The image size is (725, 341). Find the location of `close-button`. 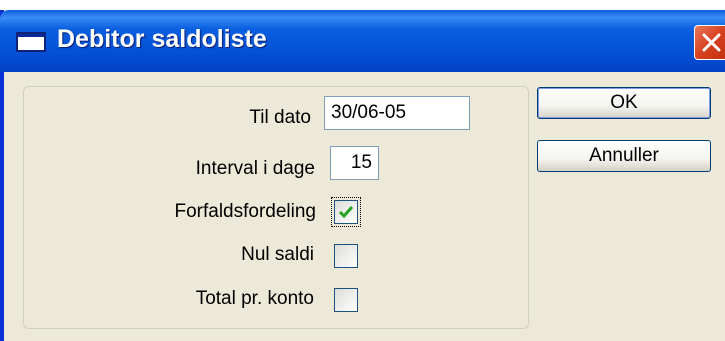

close-button is located at coordinates (709, 42).